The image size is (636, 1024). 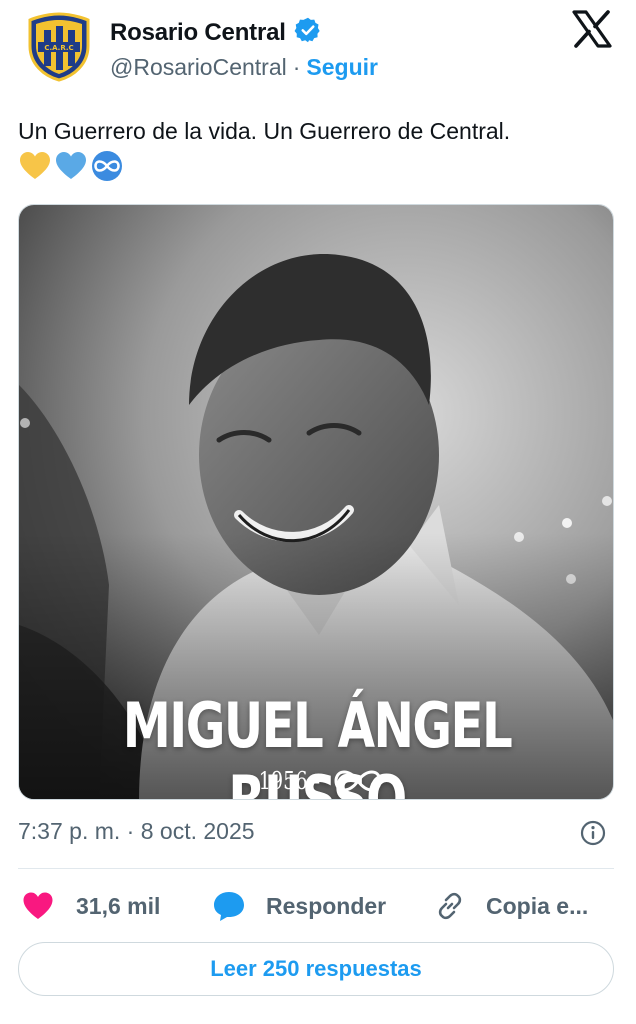 I want to click on blue-heart-icon, so click(x=71, y=165).